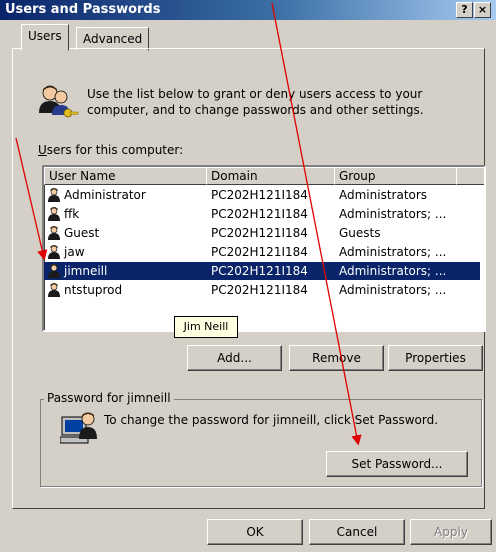 The width and height of the screenshot is (496, 552). Describe the element at coordinates (83, 9) in the screenshot. I see `window-title: Users and Passwords` at that location.